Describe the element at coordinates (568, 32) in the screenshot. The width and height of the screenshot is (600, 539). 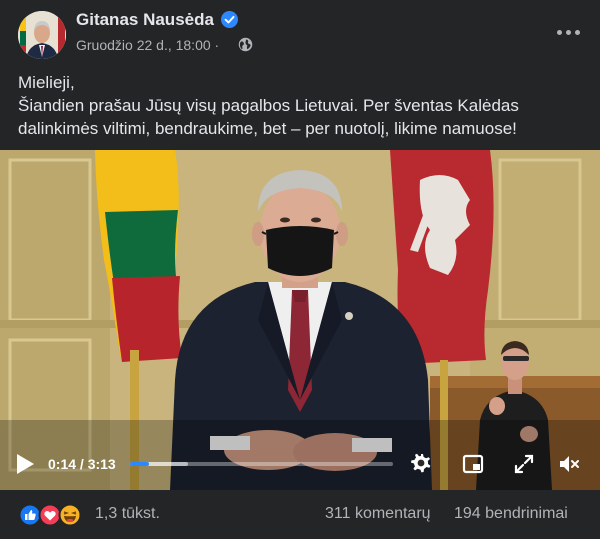
I see `more-horizontal-icon` at that location.